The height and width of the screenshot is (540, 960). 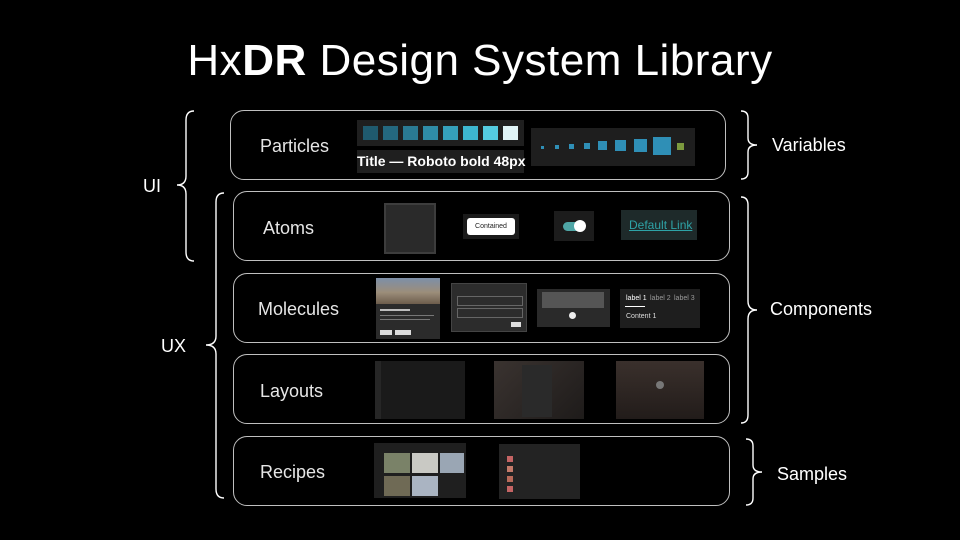 I want to click on tab-label-3: label 3, so click(x=684, y=298).